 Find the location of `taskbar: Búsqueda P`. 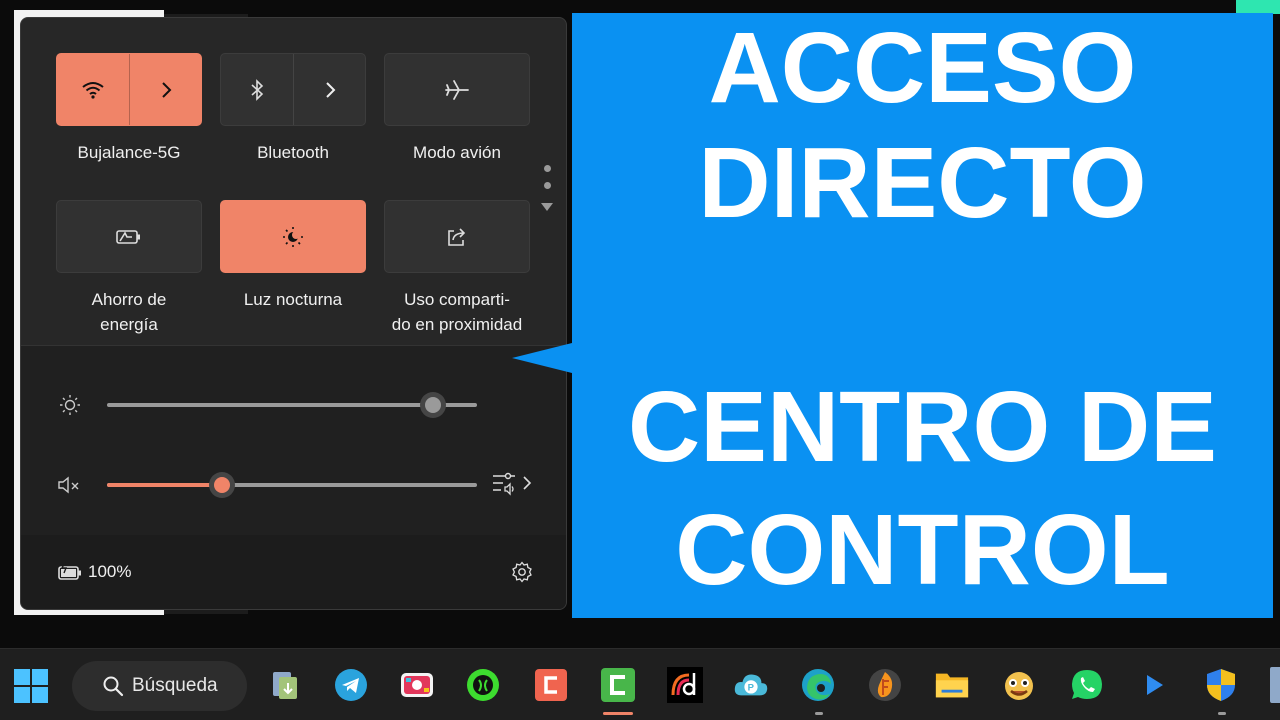

taskbar: Búsqueda P is located at coordinates (640, 684).